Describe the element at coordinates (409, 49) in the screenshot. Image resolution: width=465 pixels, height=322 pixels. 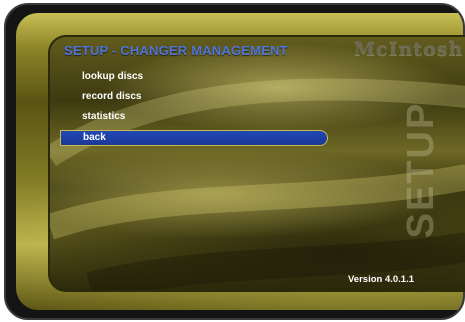
I see `mcintosh-logo: McIntosh` at that location.